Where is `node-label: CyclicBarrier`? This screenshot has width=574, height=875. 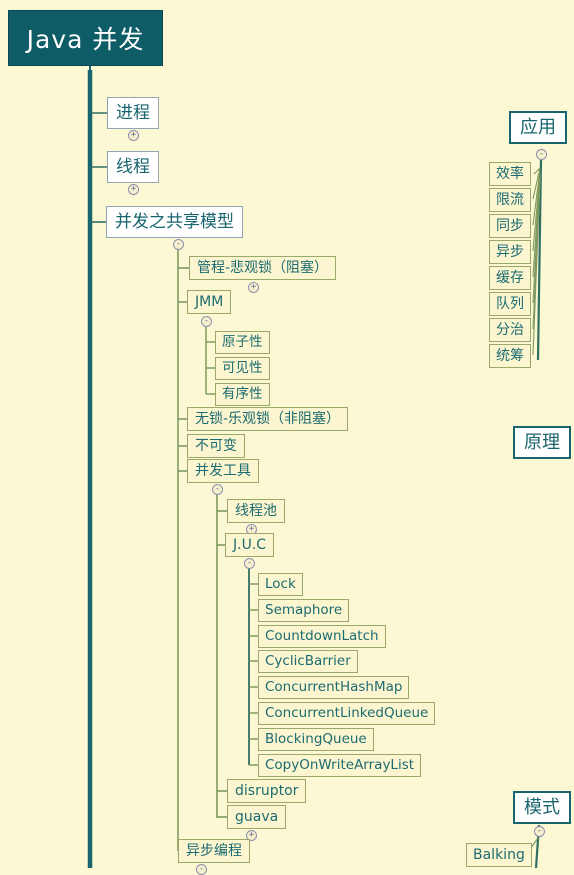 node-label: CyclicBarrier is located at coordinates (308, 660).